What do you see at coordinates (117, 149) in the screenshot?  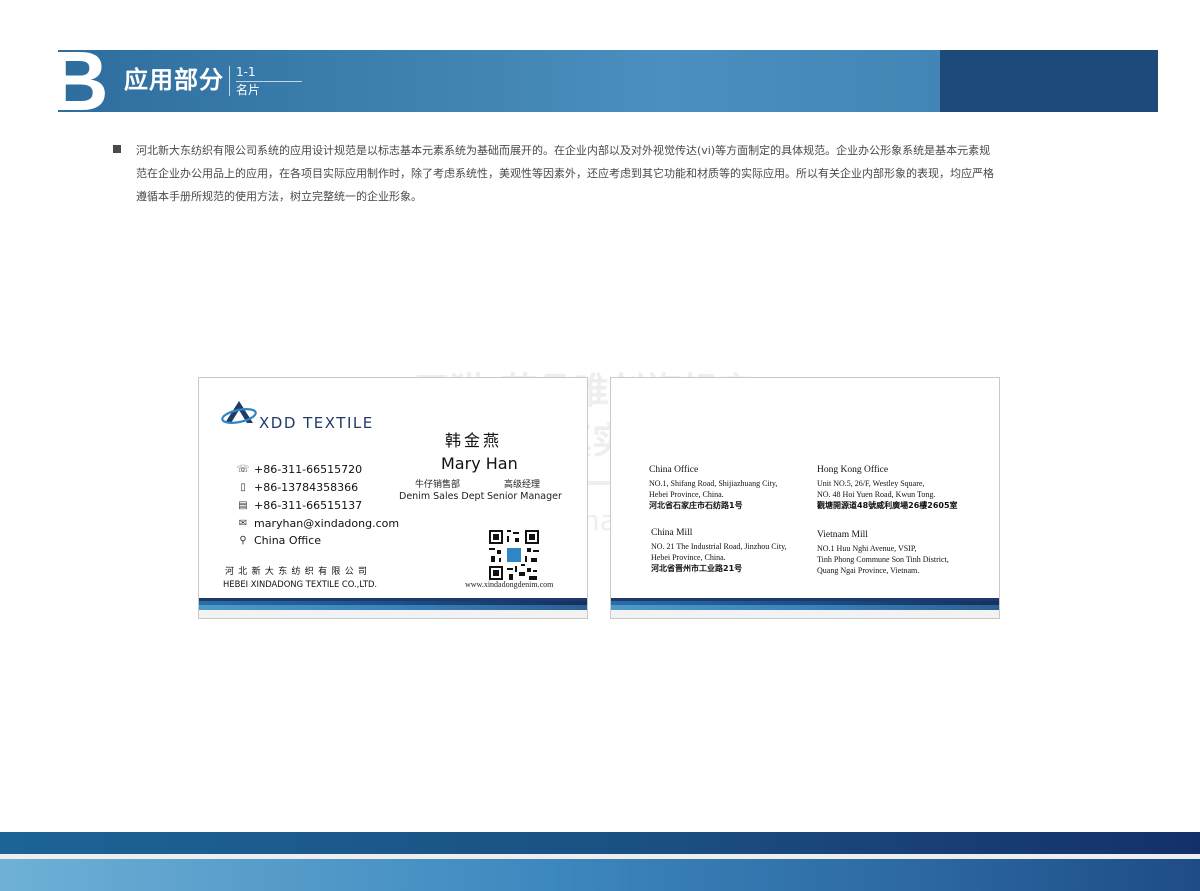 I see `bullet-square` at bounding box center [117, 149].